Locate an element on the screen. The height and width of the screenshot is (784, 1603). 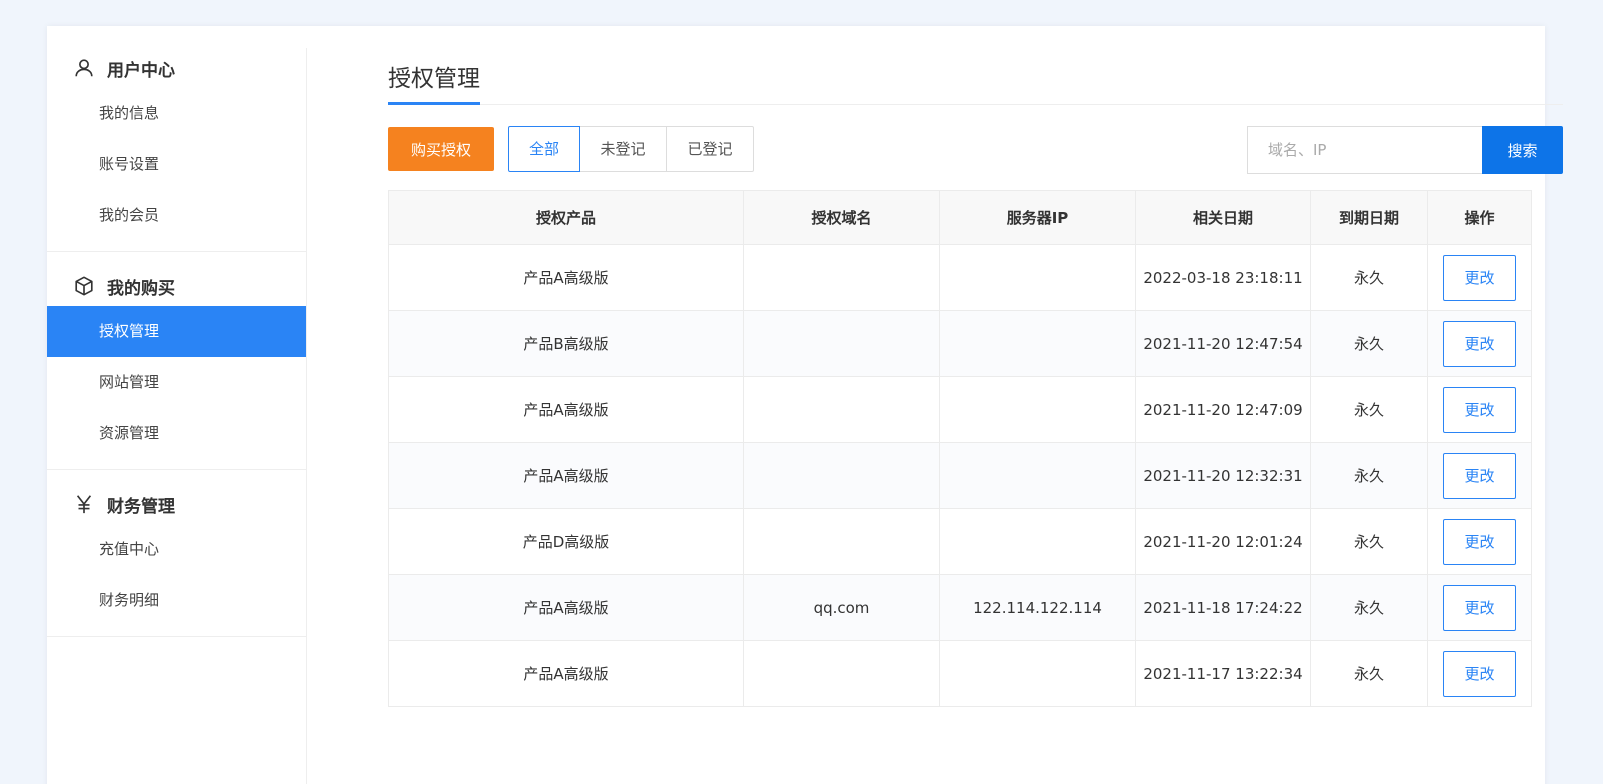
cell-date: 2021-11-17 13:22:34 is located at coordinates (1223, 673).